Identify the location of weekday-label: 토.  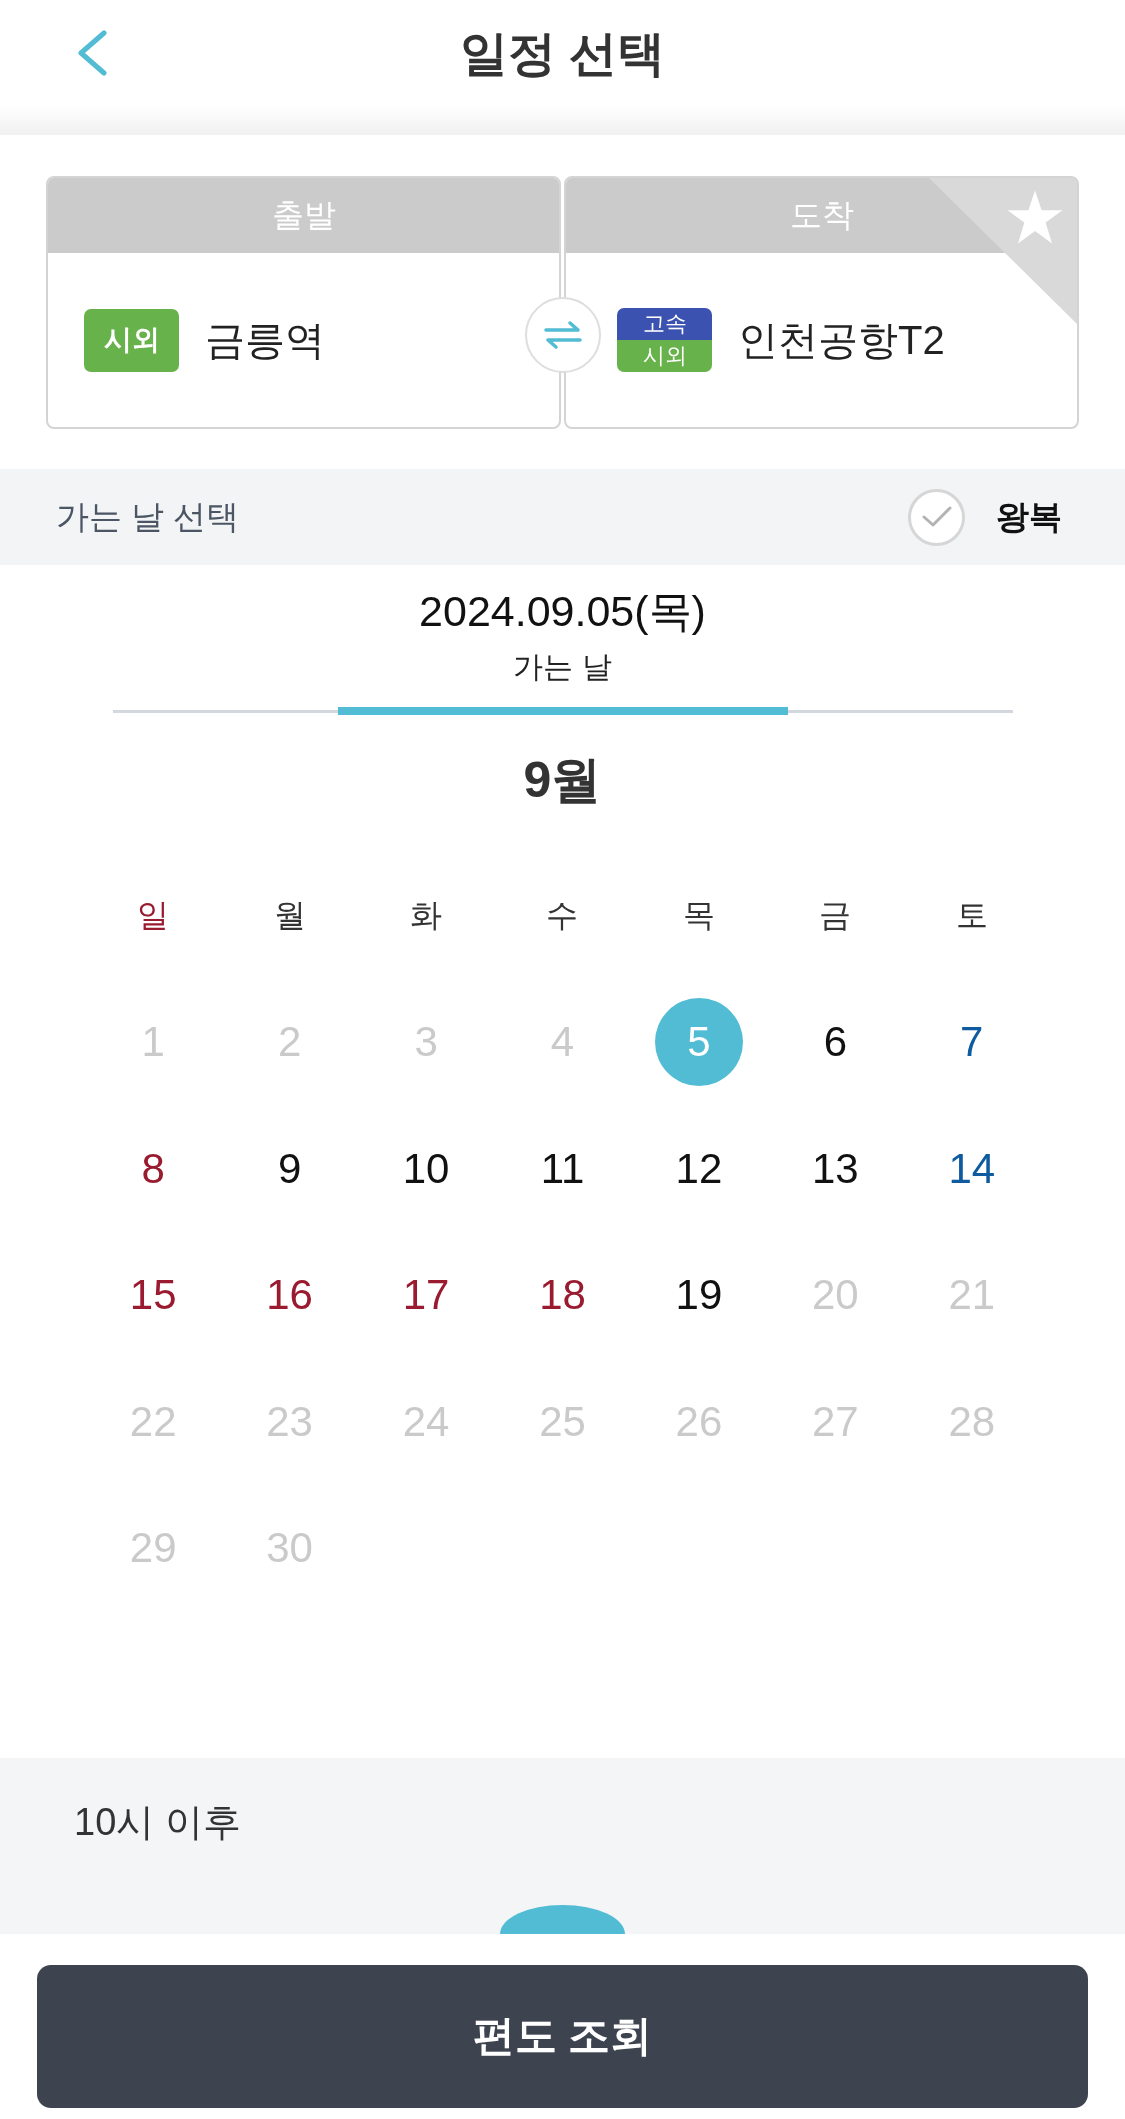
(971, 915).